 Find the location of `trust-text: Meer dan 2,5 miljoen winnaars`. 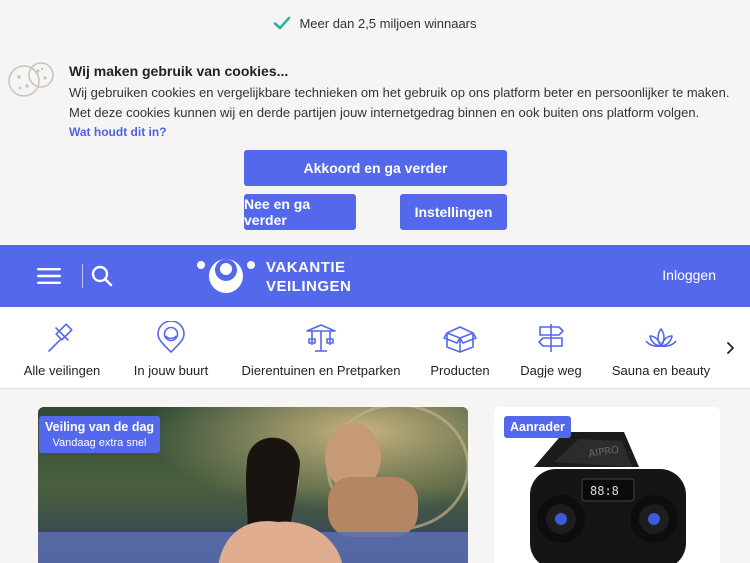

trust-text: Meer dan 2,5 miljoen winnaars is located at coordinates (388, 23).